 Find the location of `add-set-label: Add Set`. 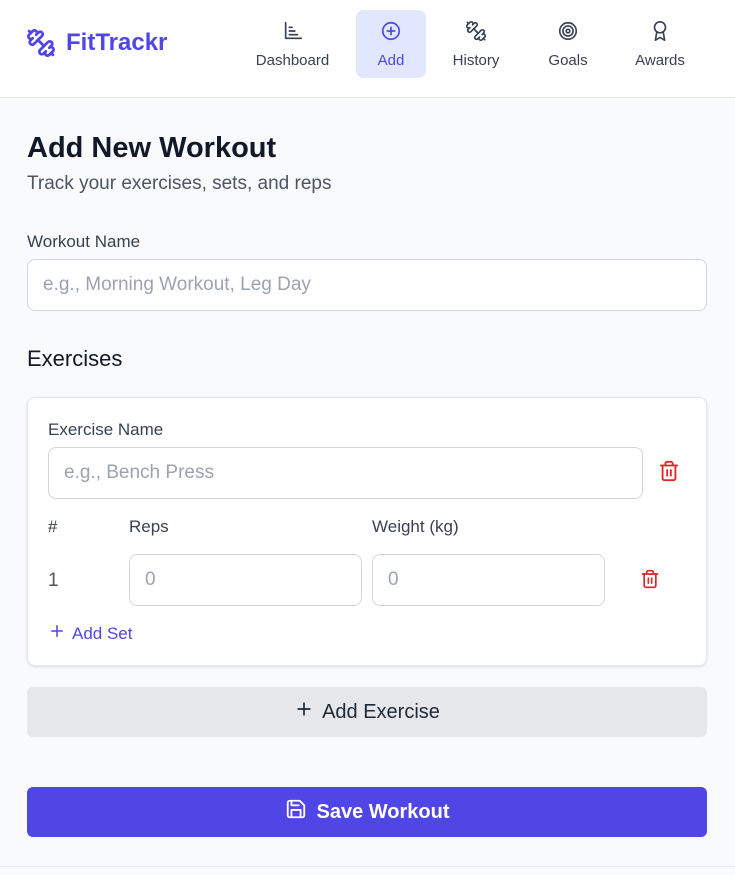

add-set-label: Add Set is located at coordinates (102, 633).